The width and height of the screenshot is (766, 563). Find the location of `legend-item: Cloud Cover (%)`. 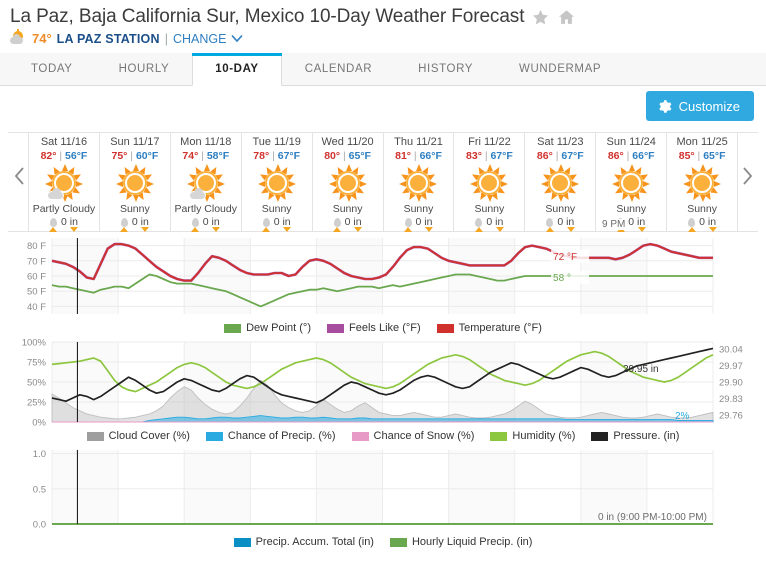

legend-item: Cloud Cover (%) is located at coordinates (138, 436).